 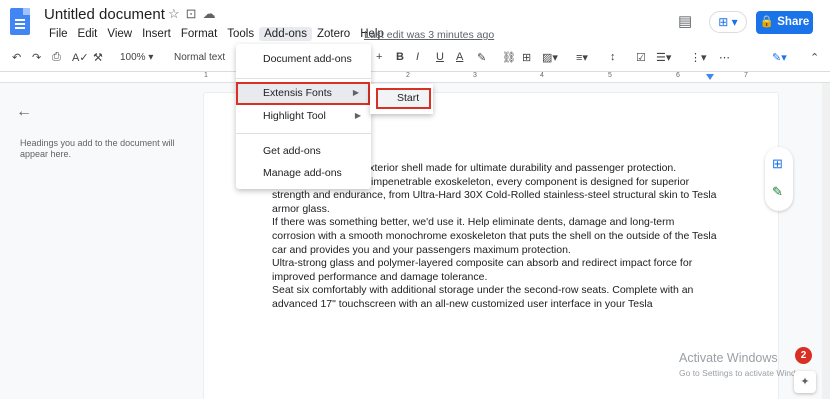 What do you see at coordinates (509, 57) in the screenshot?
I see `link-icon: ⛓` at bounding box center [509, 57].